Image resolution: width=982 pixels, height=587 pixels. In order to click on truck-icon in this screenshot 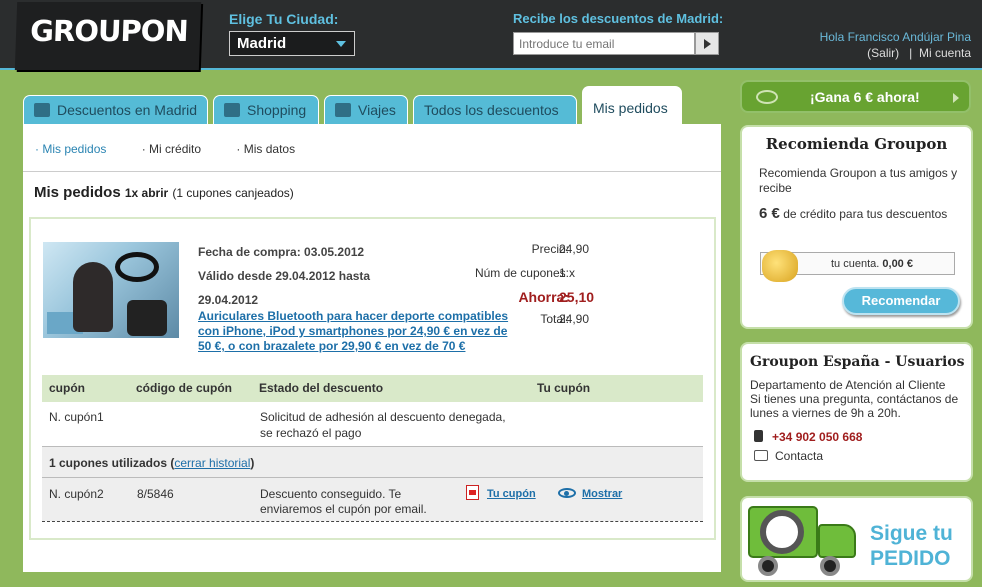, I will do `click(803, 541)`.